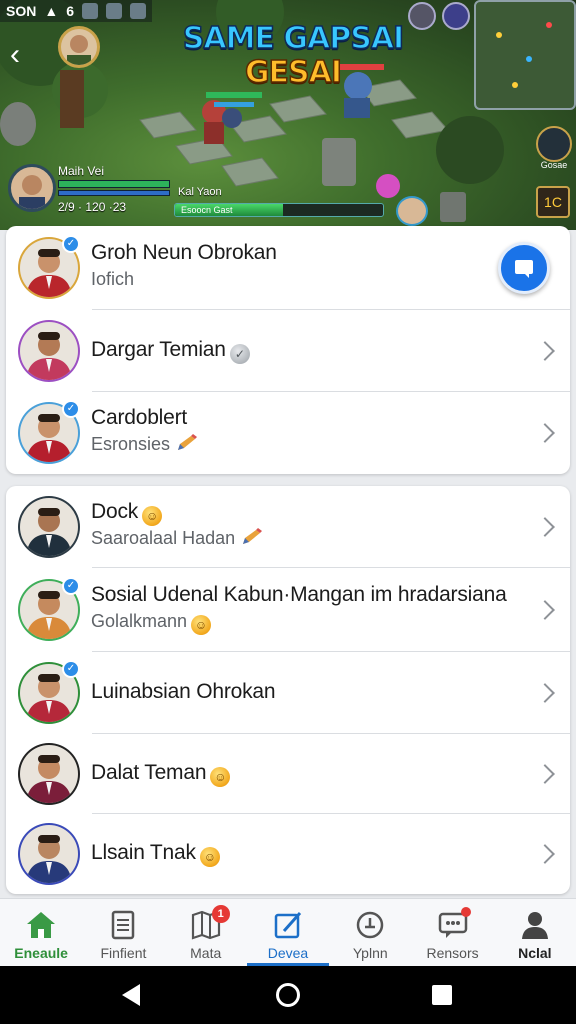 This screenshot has width=576, height=1024. I want to click on edit-icon, so click(288, 925).